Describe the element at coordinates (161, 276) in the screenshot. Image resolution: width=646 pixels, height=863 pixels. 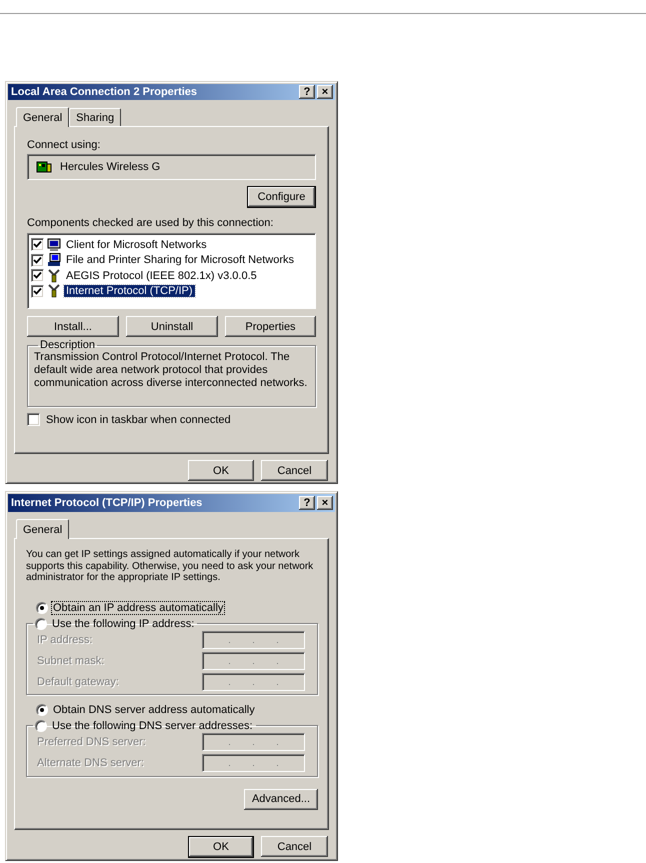
I see `component-item: AEGIS Protocol (IEEE 802.1x) v3.0.0.5` at that location.